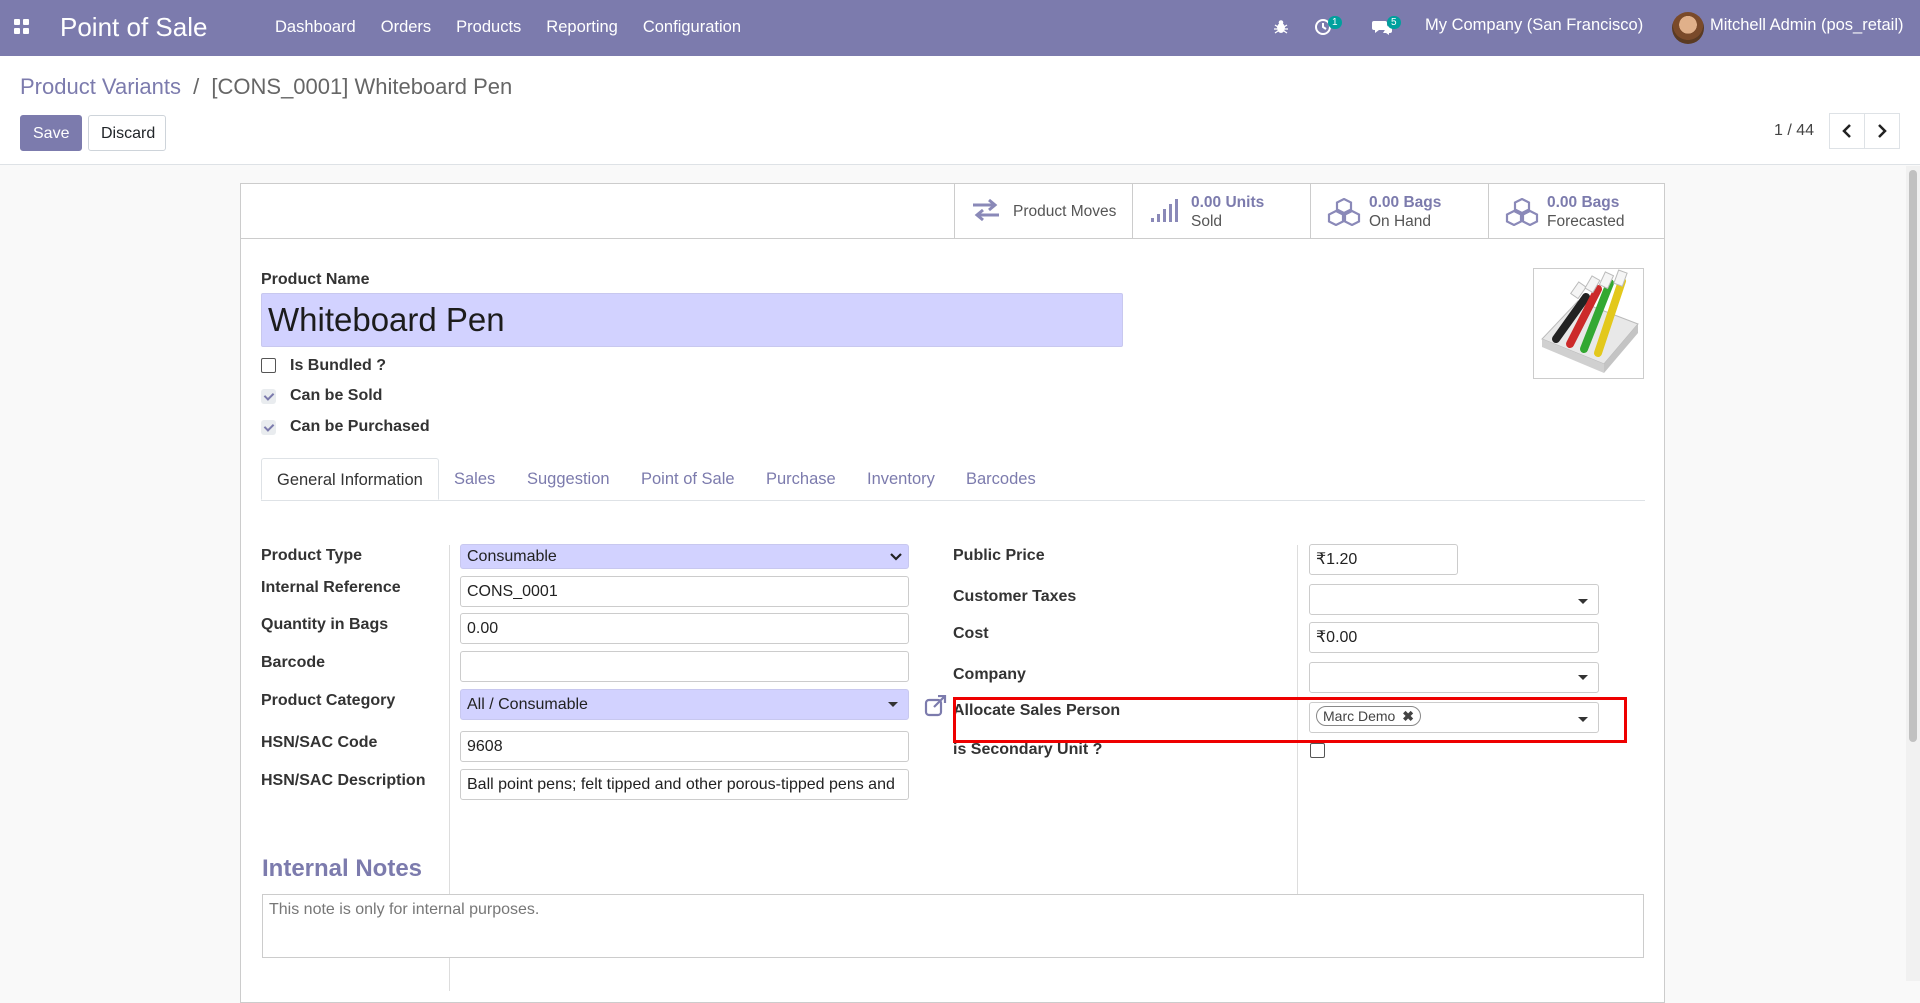  What do you see at coordinates (1383, 559) in the screenshot?
I see `public-price-input: ₹1.20` at bounding box center [1383, 559].